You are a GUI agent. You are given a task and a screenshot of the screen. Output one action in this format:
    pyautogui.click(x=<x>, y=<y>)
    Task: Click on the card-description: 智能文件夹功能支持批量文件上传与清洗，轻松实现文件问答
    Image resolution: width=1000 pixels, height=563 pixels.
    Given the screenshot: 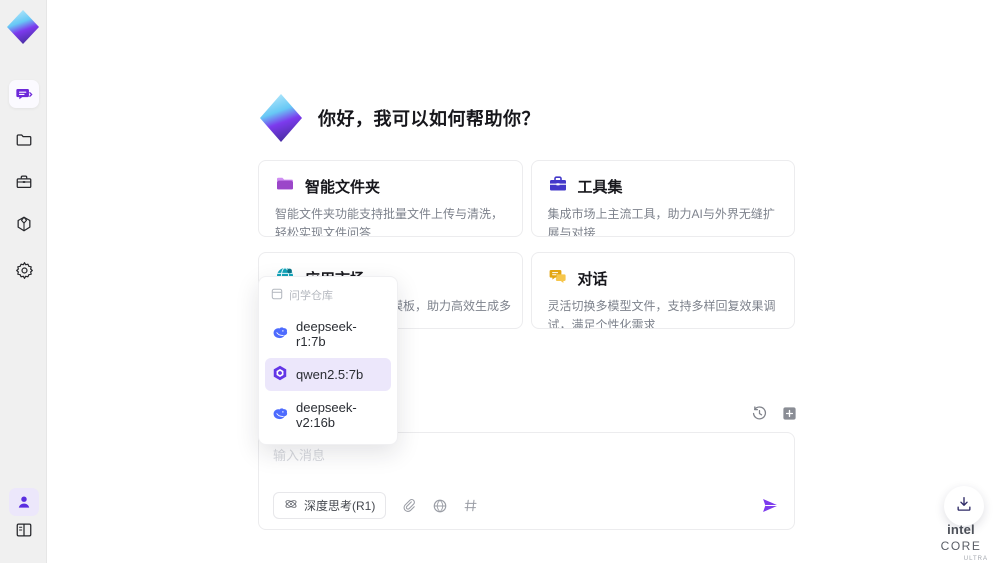 What is the action you would take?
    pyautogui.click(x=389, y=222)
    